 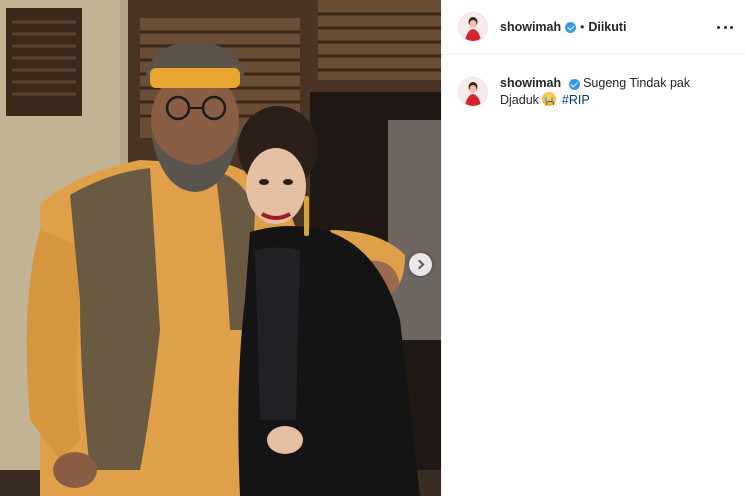 I want to click on next-photo-button, so click(x=420, y=264).